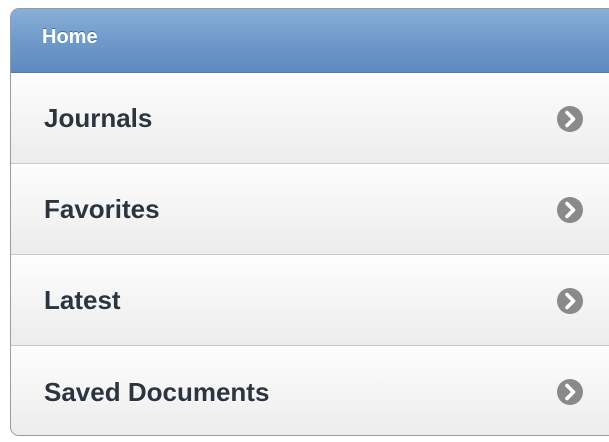 This screenshot has height=442, width=609. What do you see at coordinates (310, 41) in the screenshot?
I see `list-header: Home` at bounding box center [310, 41].